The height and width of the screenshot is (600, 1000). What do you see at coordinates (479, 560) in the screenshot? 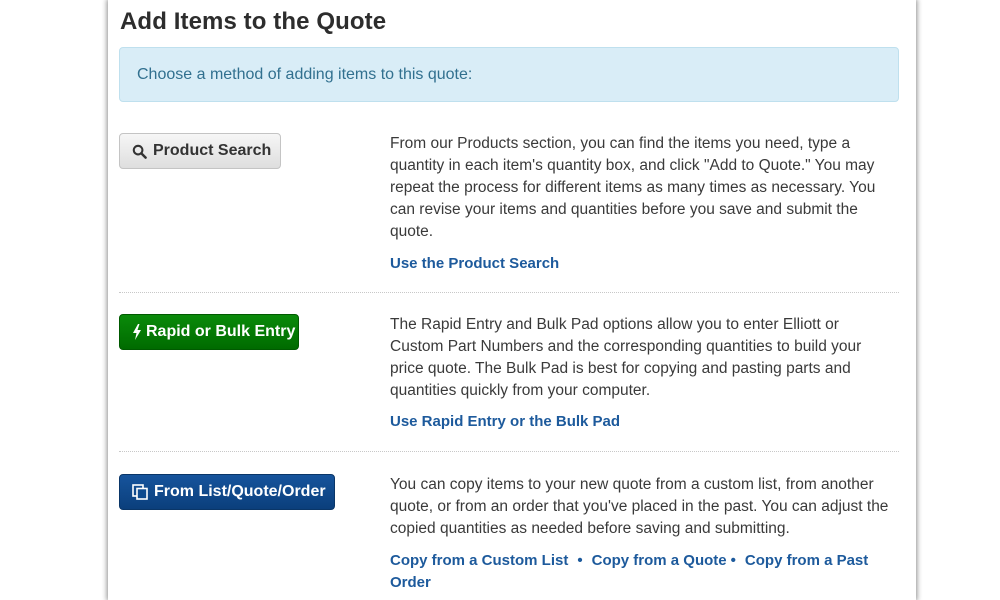
I see `copy-from-custom-list-link: Copy from a Custom List` at bounding box center [479, 560].